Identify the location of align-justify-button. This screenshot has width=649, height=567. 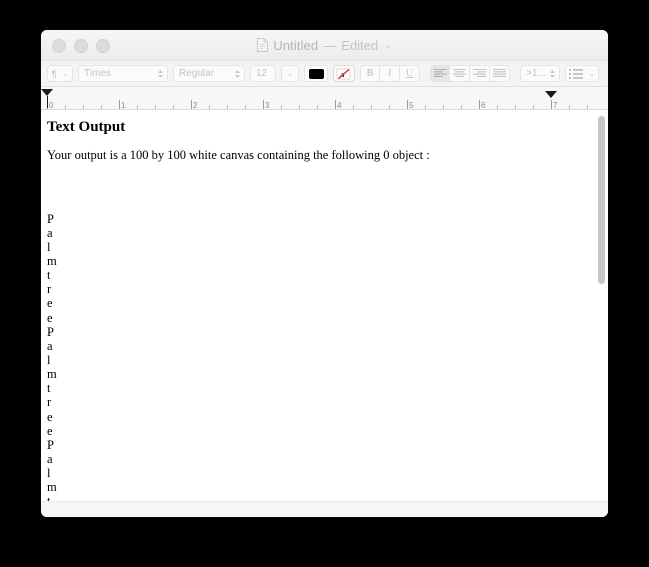
(500, 73).